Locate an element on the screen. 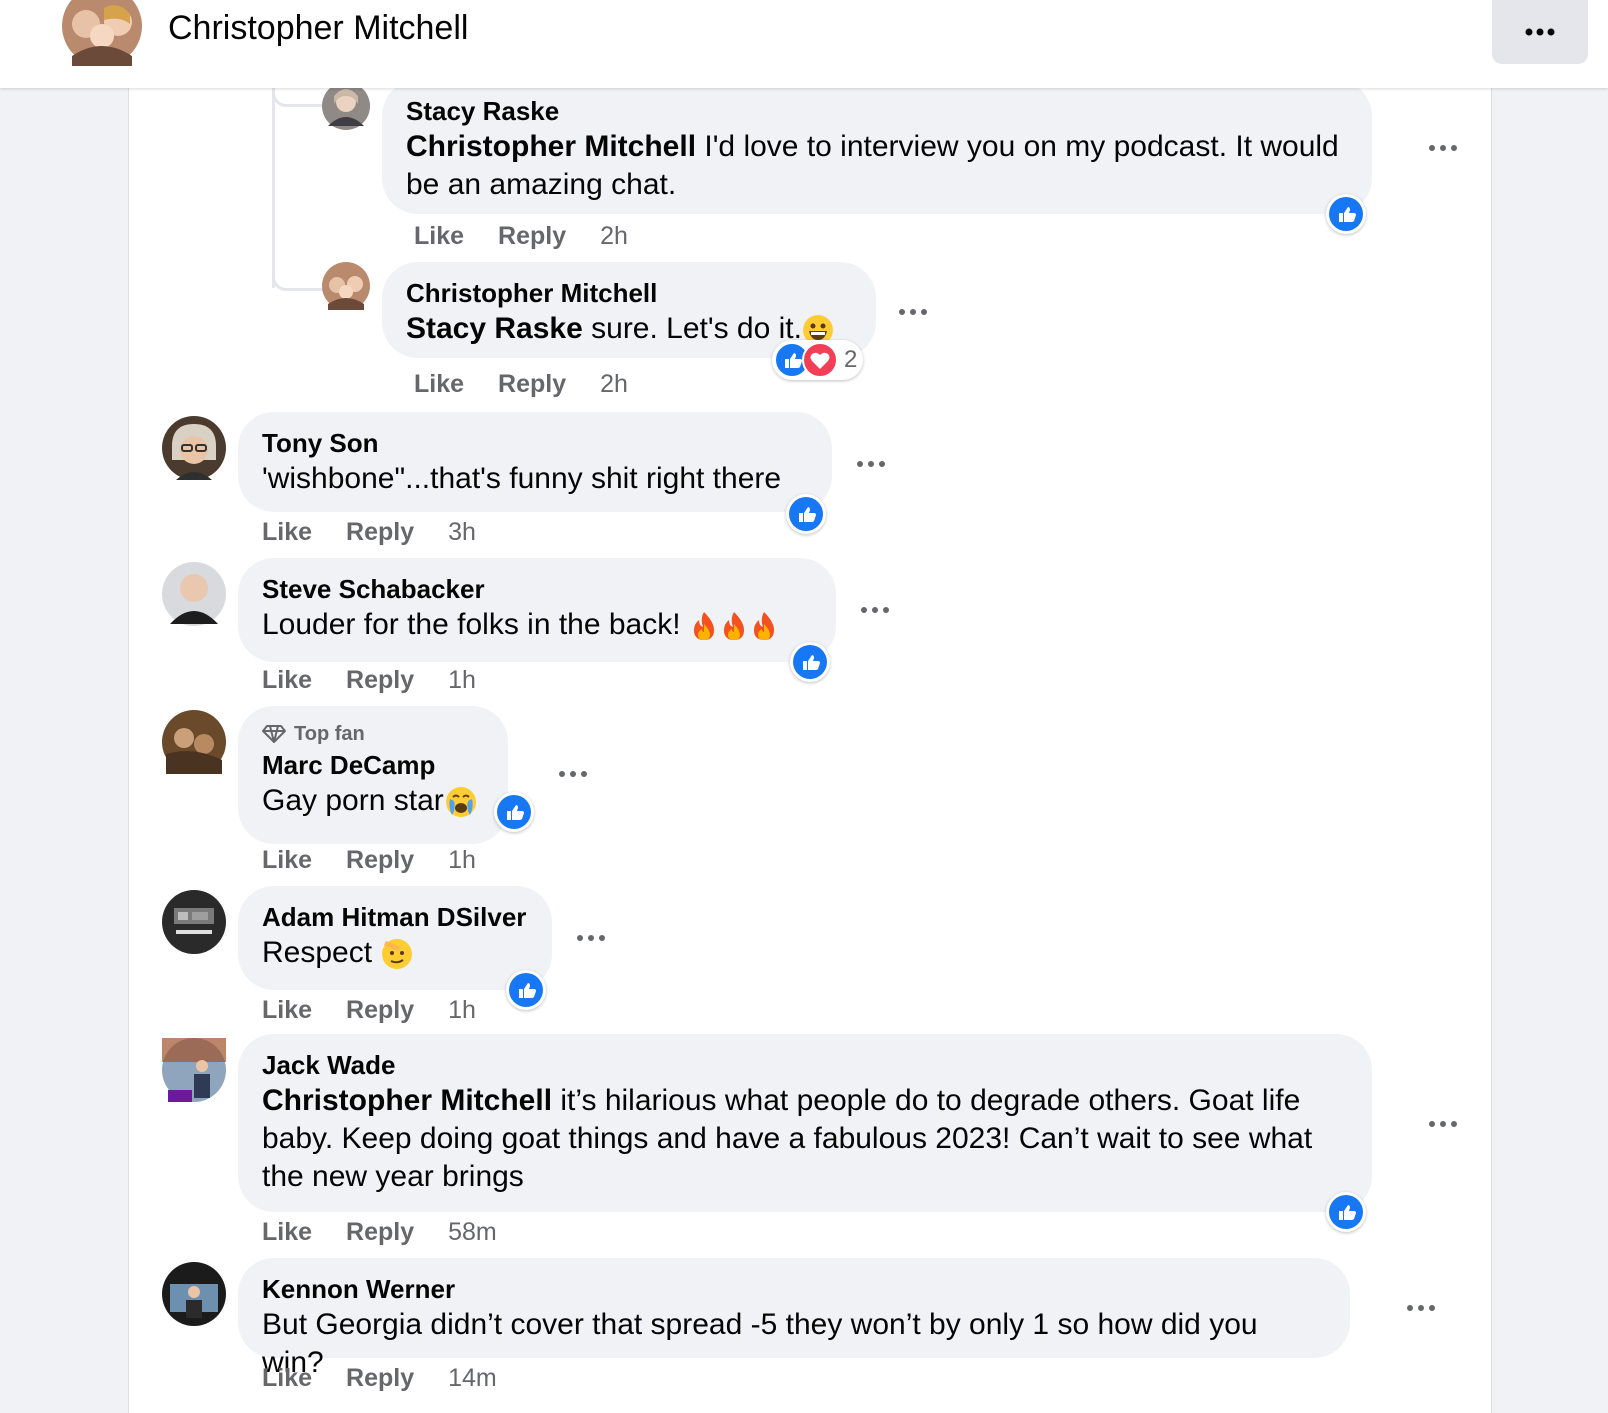  love-icon is located at coordinates (820, 360).